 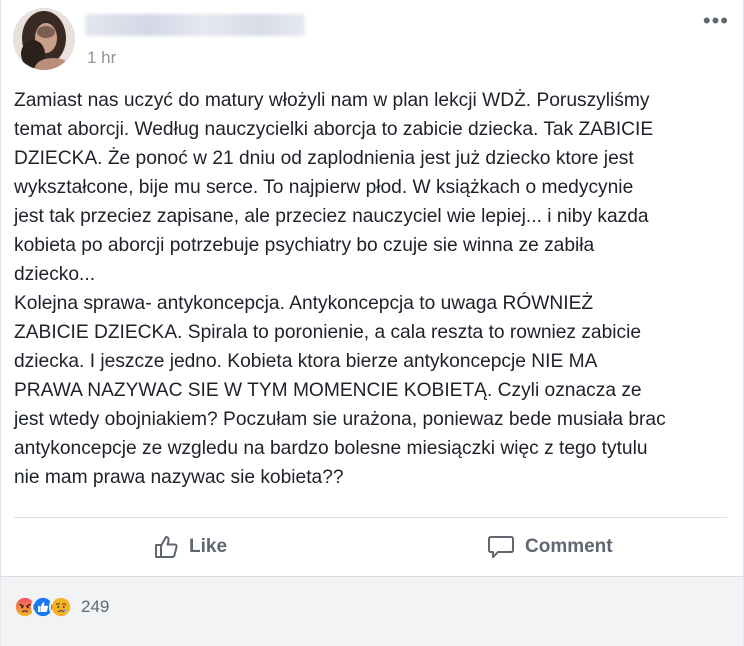 What do you see at coordinates (569, 546) in the screenshot?
I see `comment-label: Comment` at bounding box center [569, 546].